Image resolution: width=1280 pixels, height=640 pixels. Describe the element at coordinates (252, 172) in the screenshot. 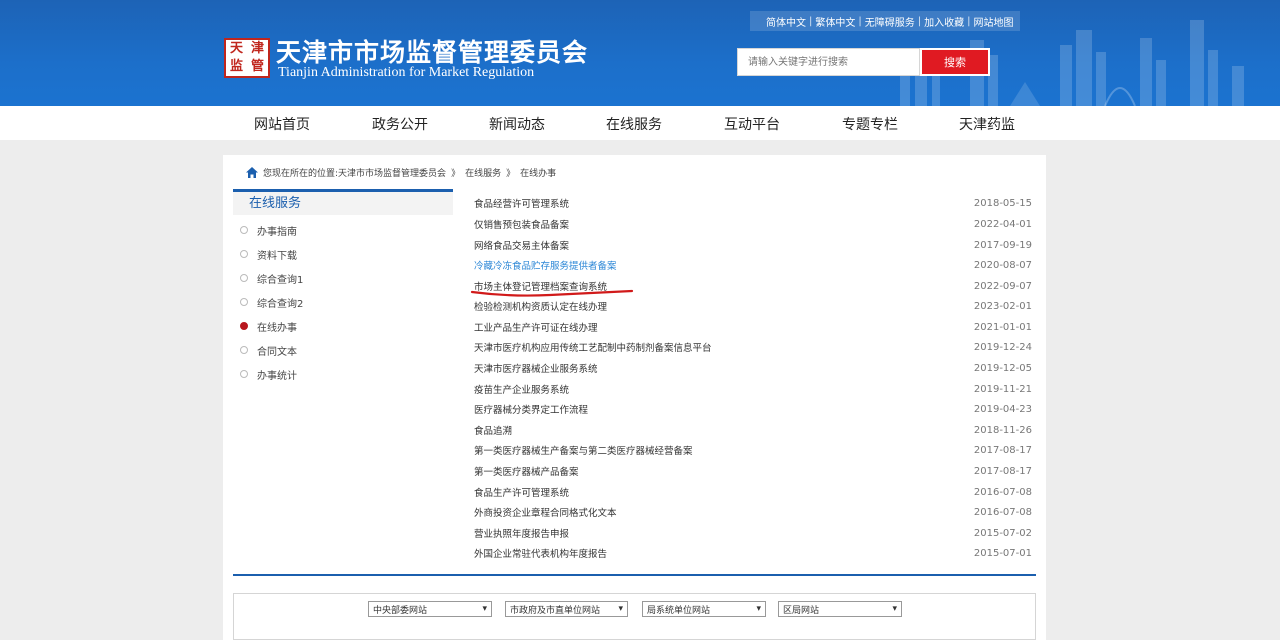

I see `home-icon` at that location.